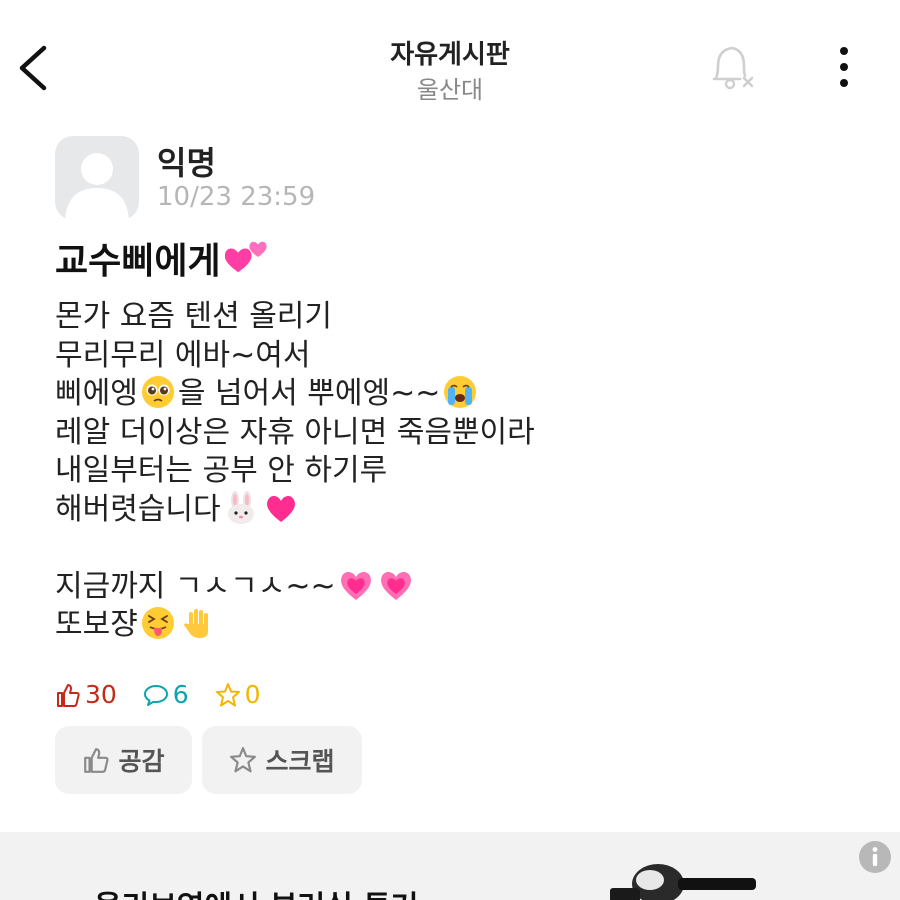 This screenshot has width=900, height=900. I want to click on scrap-button: 스크랩, so click(282, 760).